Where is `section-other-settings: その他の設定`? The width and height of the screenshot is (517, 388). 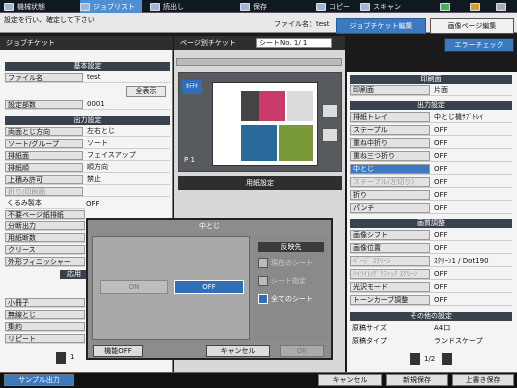
section-other-settings: その他の設定 is located at coordinates (431, 316).